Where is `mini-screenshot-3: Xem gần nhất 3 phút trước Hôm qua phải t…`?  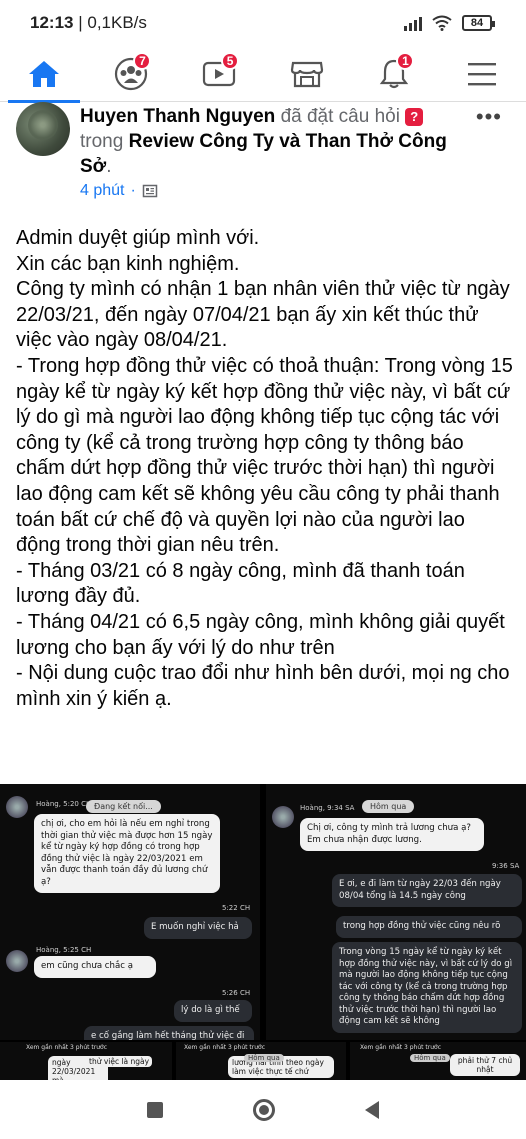 mini-screenshot-3: Xem gần nhất 3 phút trước Hôm qua phải t… is located at coordinates (438, 1061).